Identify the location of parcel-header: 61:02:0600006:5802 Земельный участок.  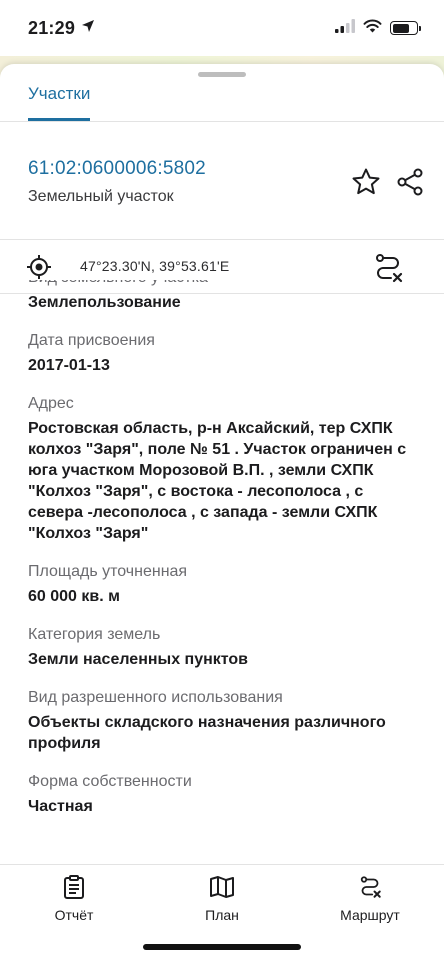
(222, 181).